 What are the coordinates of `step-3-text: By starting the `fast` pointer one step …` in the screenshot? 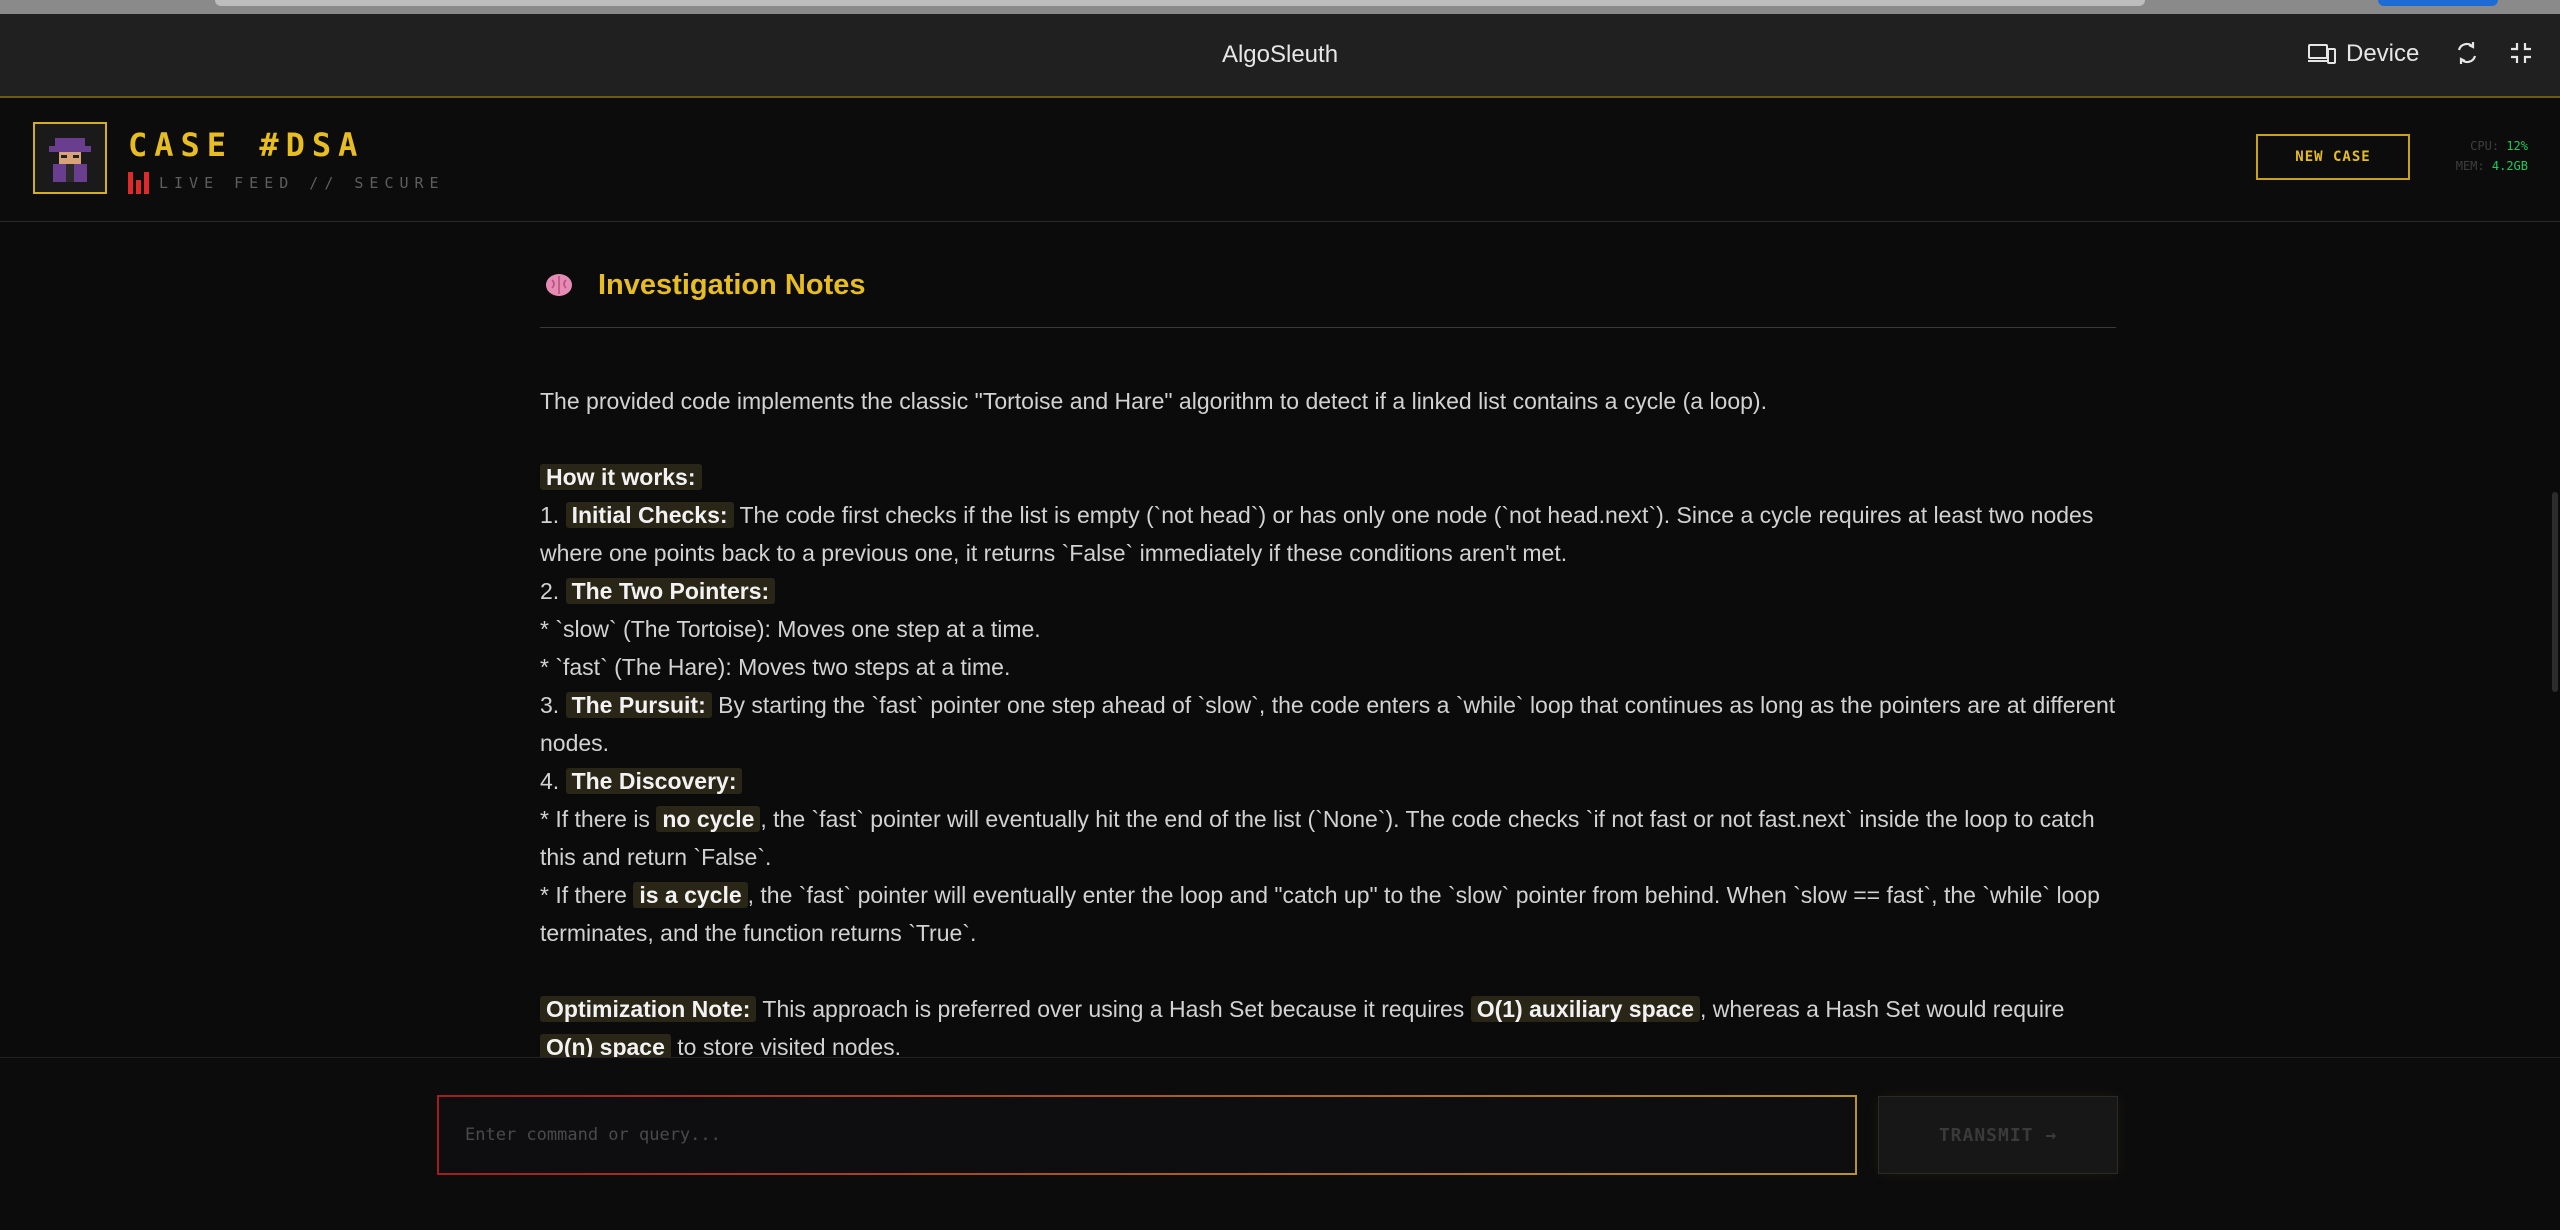 It's located at (1328, 724).